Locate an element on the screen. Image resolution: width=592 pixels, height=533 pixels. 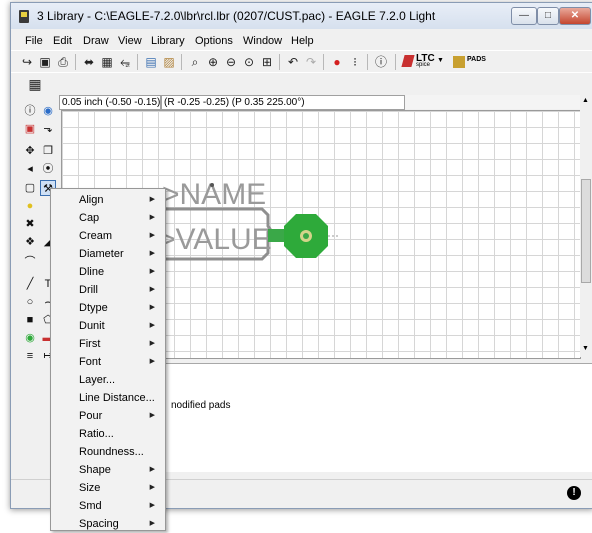
minimize-button: — is located at coordinates (524, 16).